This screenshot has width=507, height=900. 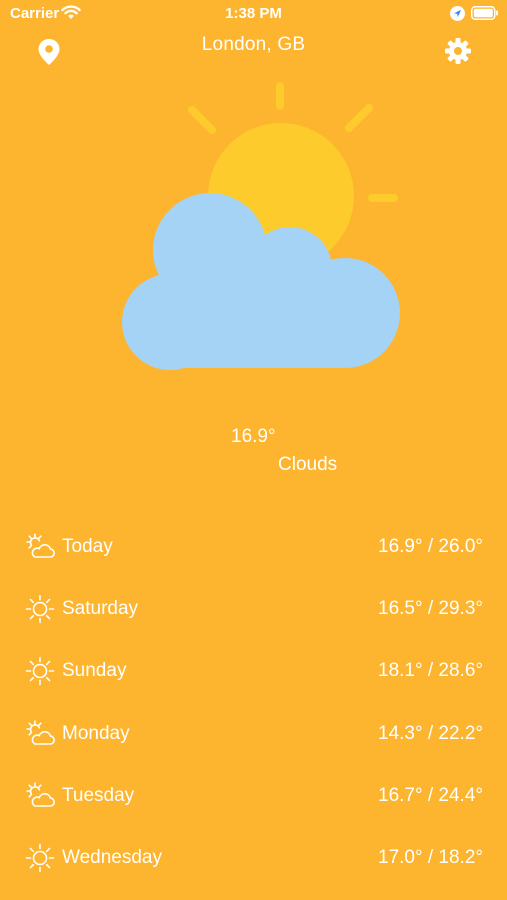 I want to click on forecast-day: Wednesday, so click(x=112, y=857).